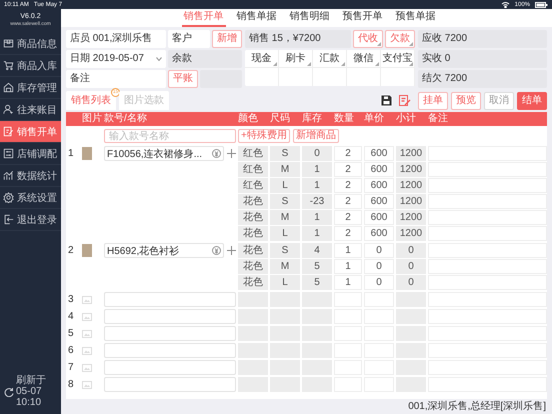  What do you see at coordinates (406, 119) in the screenshot?
I see `column-header: 小计` at bounding box center [406, 119].